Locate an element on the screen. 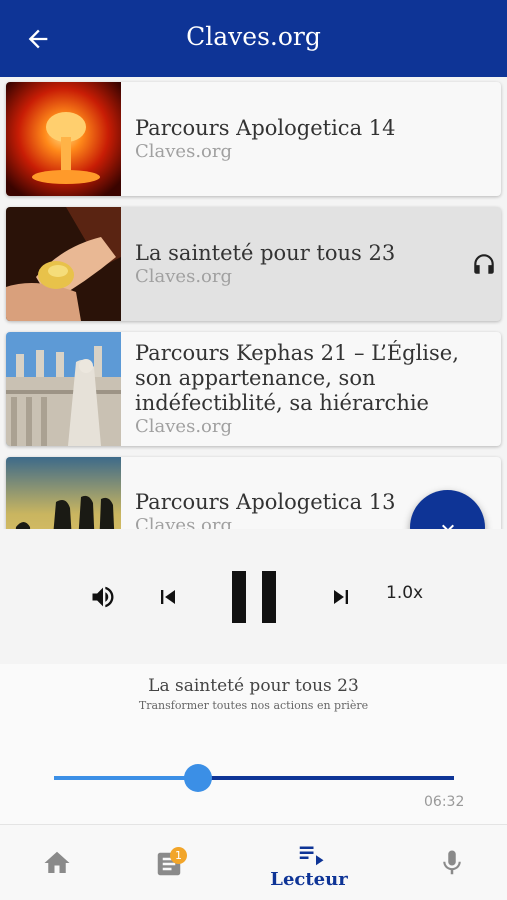 This screenshot has width=507, height=900. list-item-playing: La sainteté pour tous 23 Claves.org is located at coordinates (253, 264).